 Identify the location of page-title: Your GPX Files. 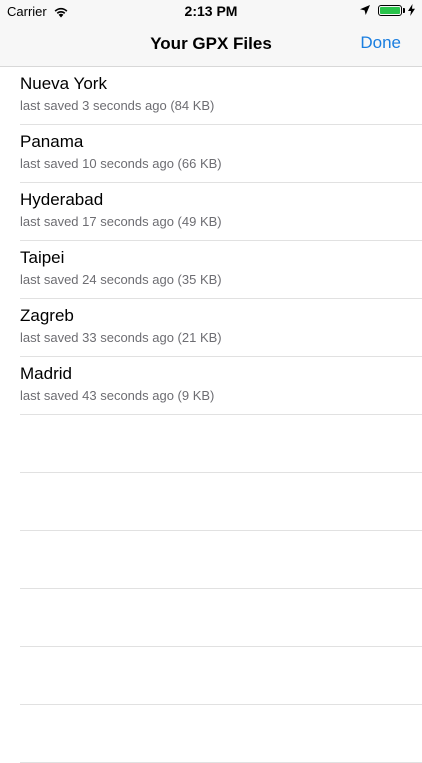
(211, 43).